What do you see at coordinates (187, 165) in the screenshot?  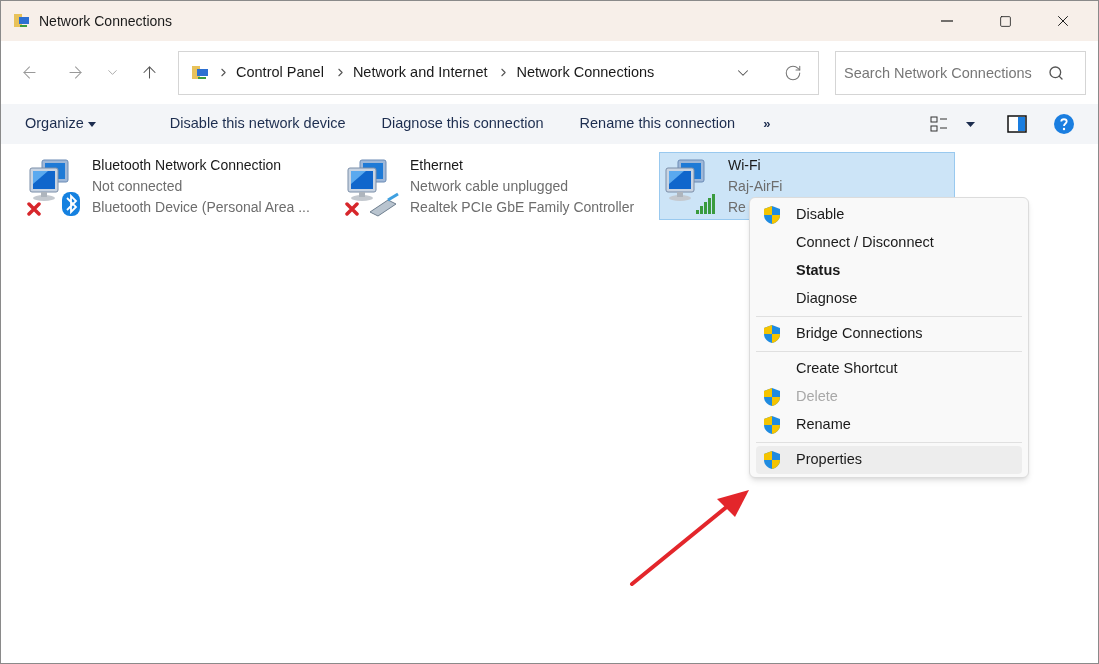 I see `connection-name: Bluetooth Network Connection` at bounding box center [187, 165].